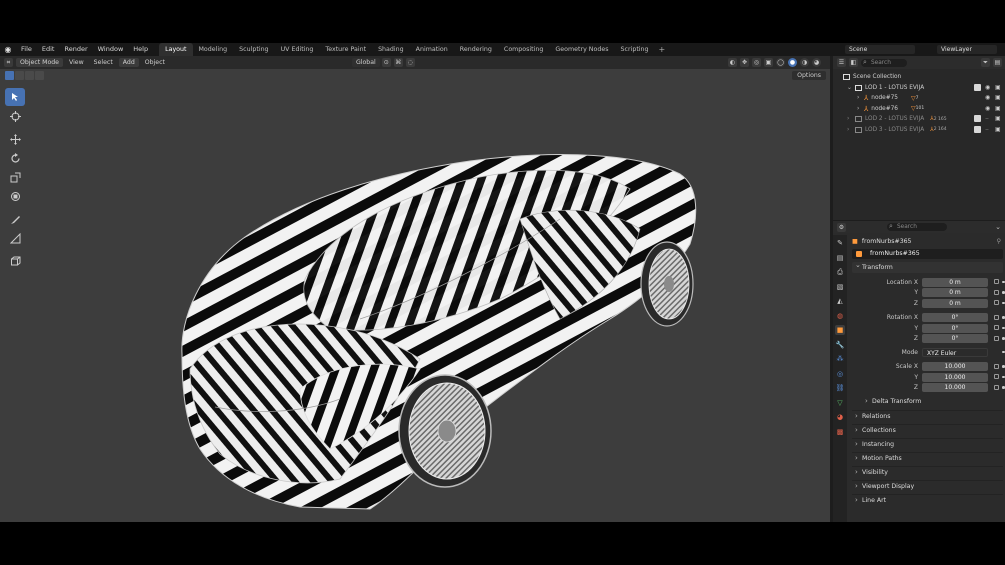  Describe the element at coordinates (840, 243) in the screenshot. I see `tool-tab-icon: ✎` at that location.